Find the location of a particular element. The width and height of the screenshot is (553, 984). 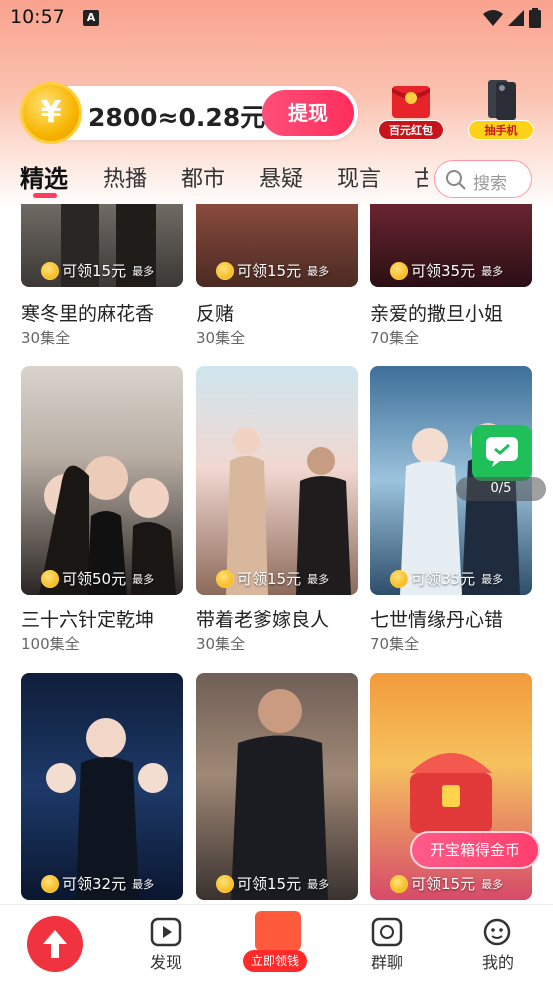

earn-money-label: 立即领钱 is located at coordinates (275, 961).